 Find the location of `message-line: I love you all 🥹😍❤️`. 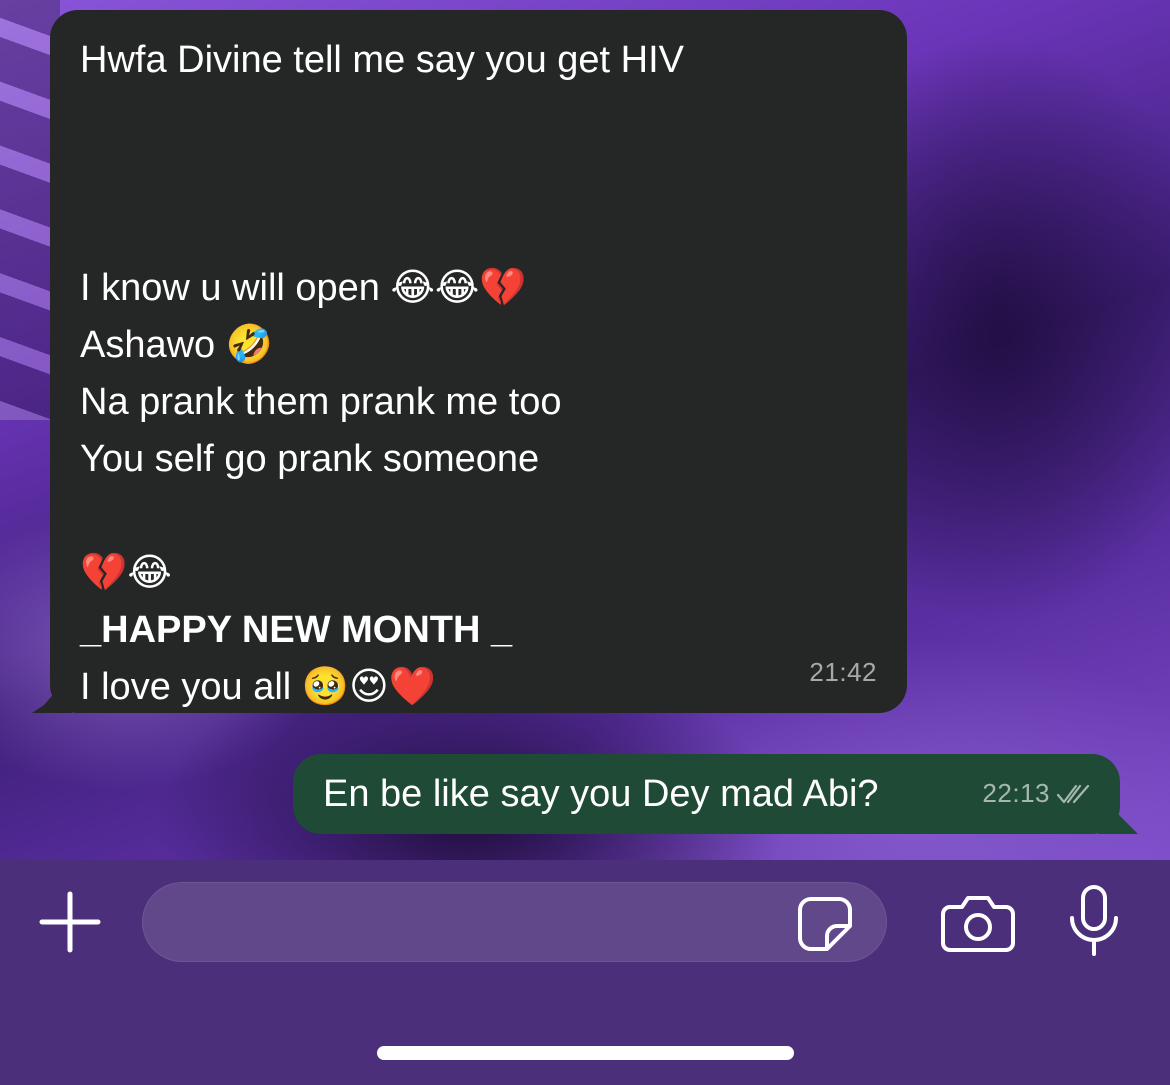

message-line: I love you all 🥹😍❤️ is located at coordinates (258, 687).